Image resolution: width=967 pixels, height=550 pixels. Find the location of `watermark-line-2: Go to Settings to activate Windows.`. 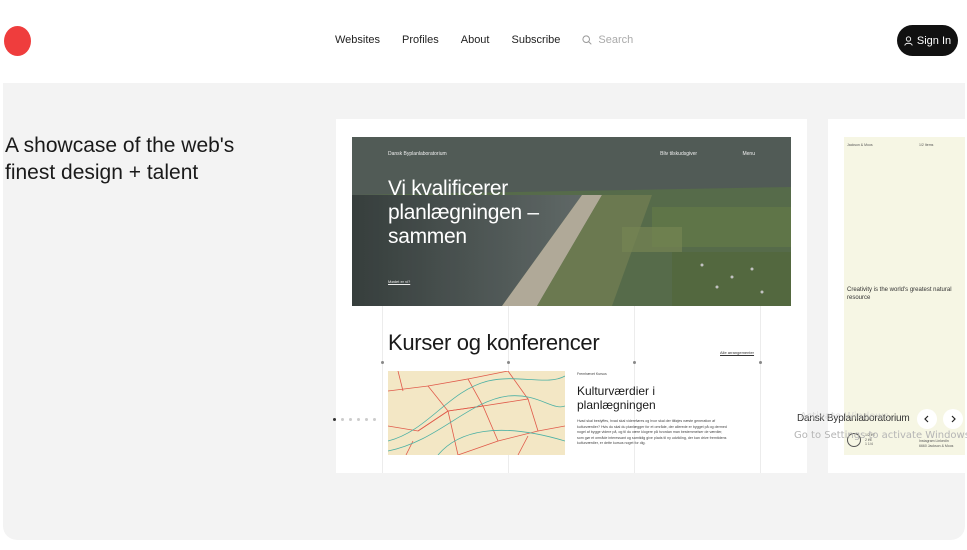

watermark-line-2: Go to Settings to activate Windows. is located at coordinates (880, 435).